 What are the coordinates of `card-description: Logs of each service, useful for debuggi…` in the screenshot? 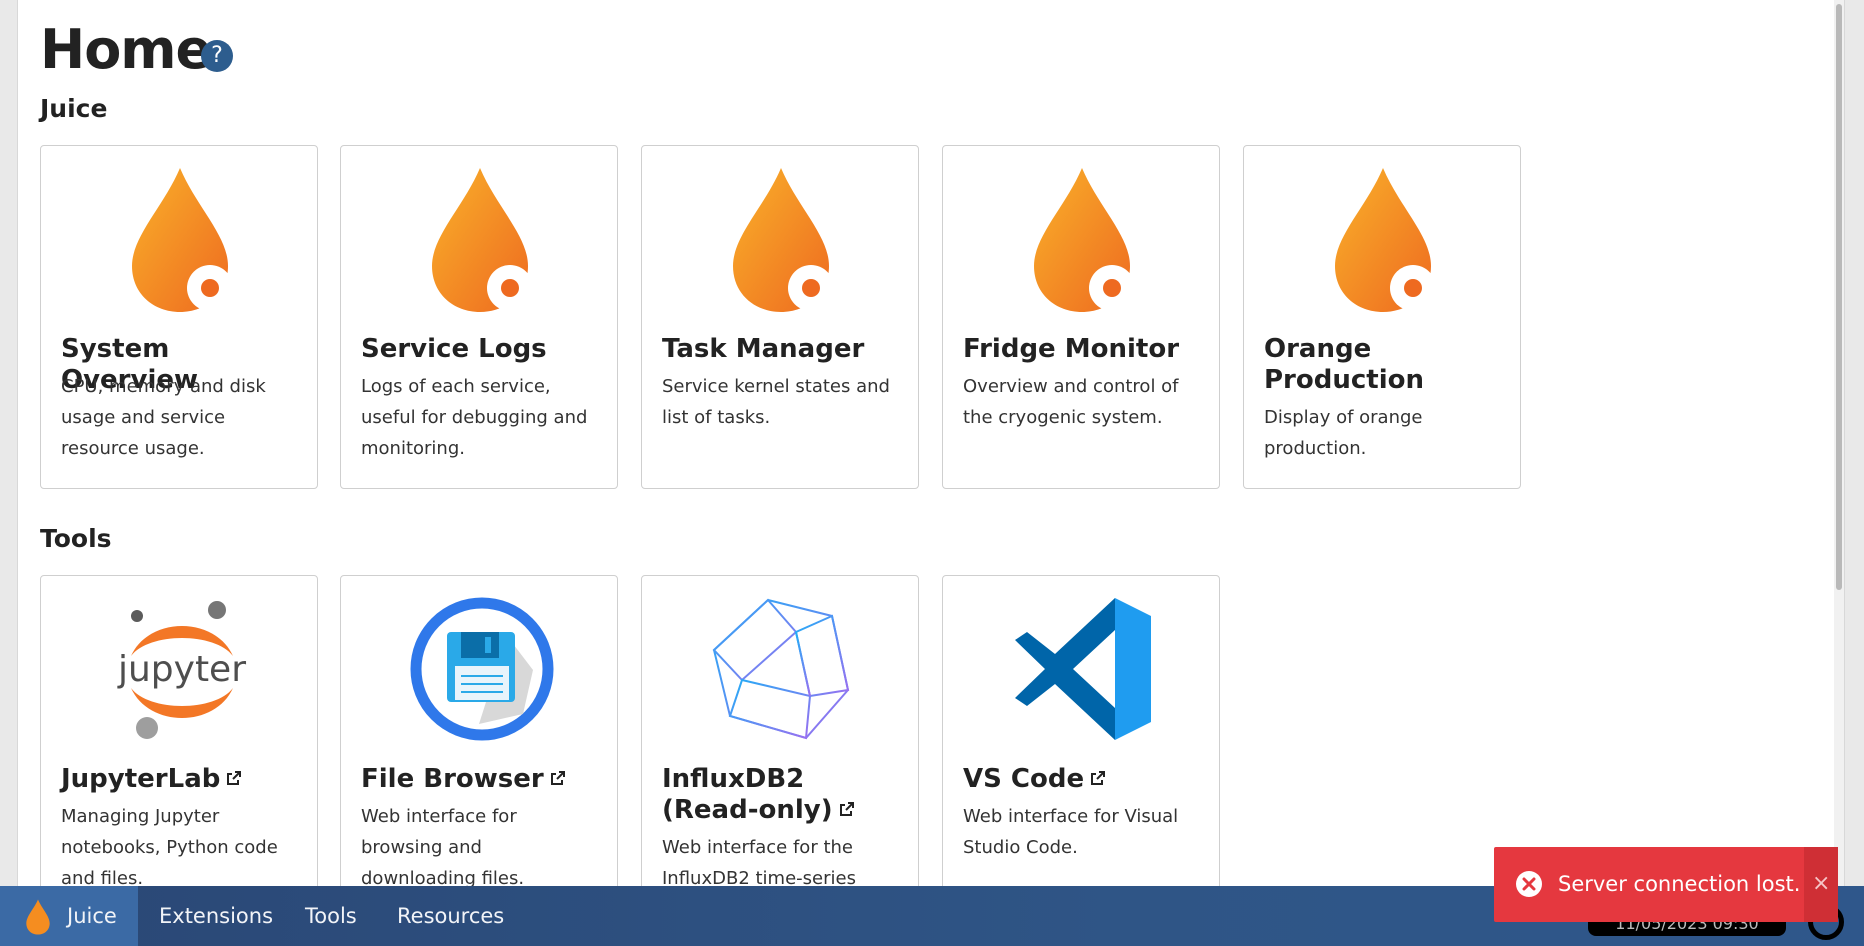 It's located at (474, 417).